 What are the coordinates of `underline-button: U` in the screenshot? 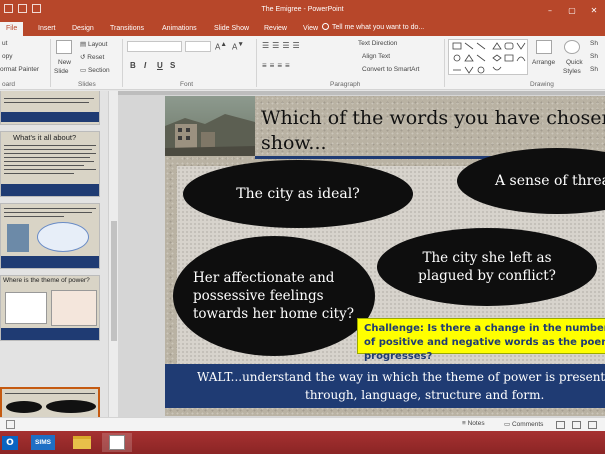 It's located at (160, 65).